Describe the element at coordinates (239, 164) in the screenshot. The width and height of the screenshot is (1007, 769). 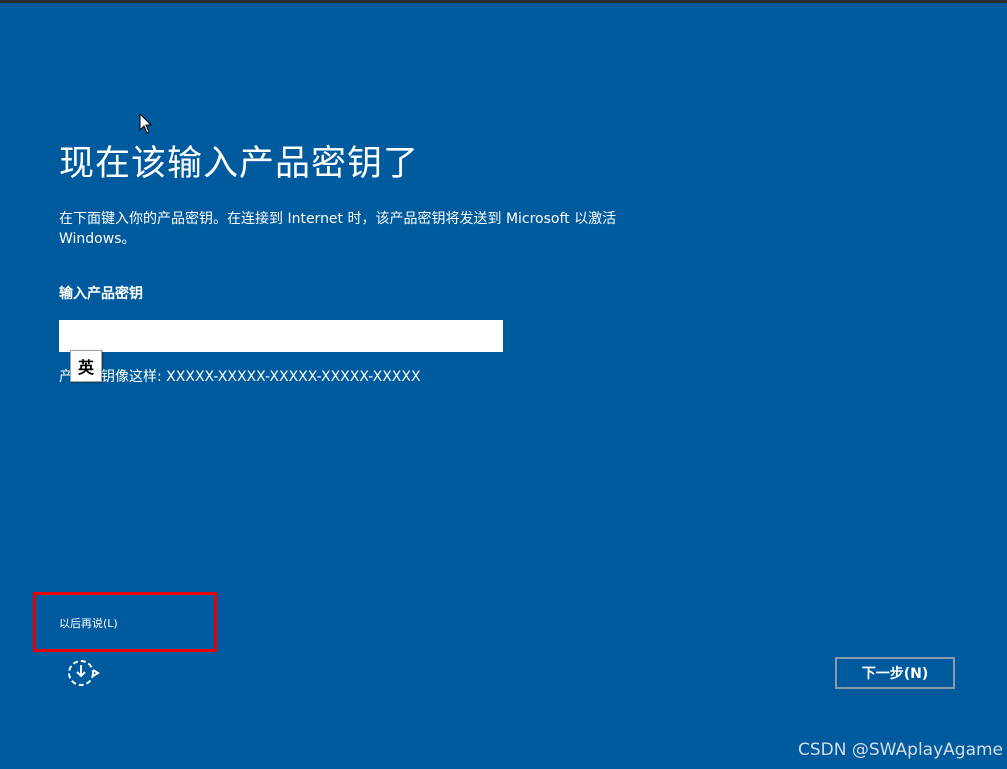
I see `page-title: 现在该输入产品密钥了` at that location.